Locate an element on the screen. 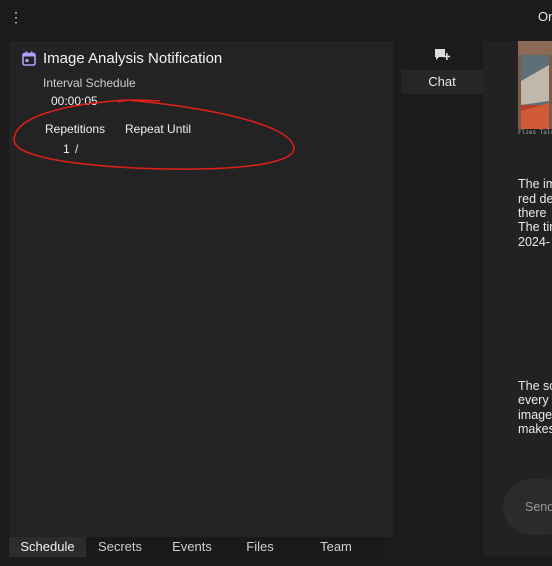  top-bar is located at coordinates (276, 17).